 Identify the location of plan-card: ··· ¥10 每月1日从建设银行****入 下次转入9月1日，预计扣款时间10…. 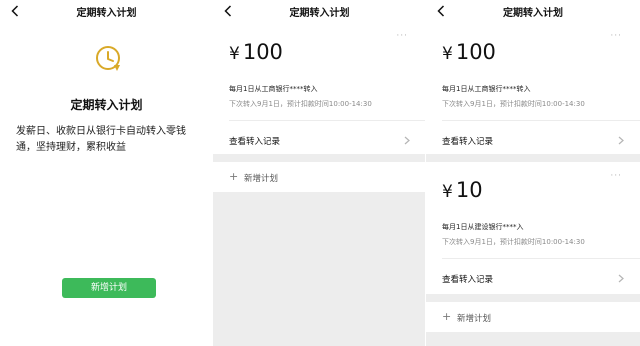
(533, 228).